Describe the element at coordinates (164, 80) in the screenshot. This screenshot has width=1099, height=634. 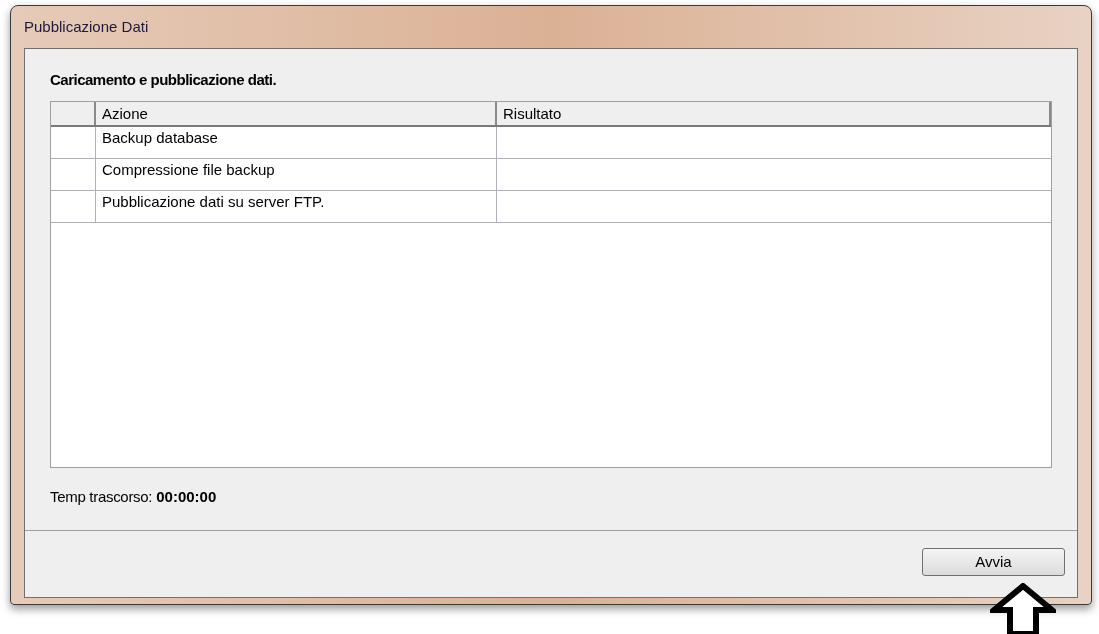
I see `section-heading: Caricamento e pubblicazione dati.` at that location.